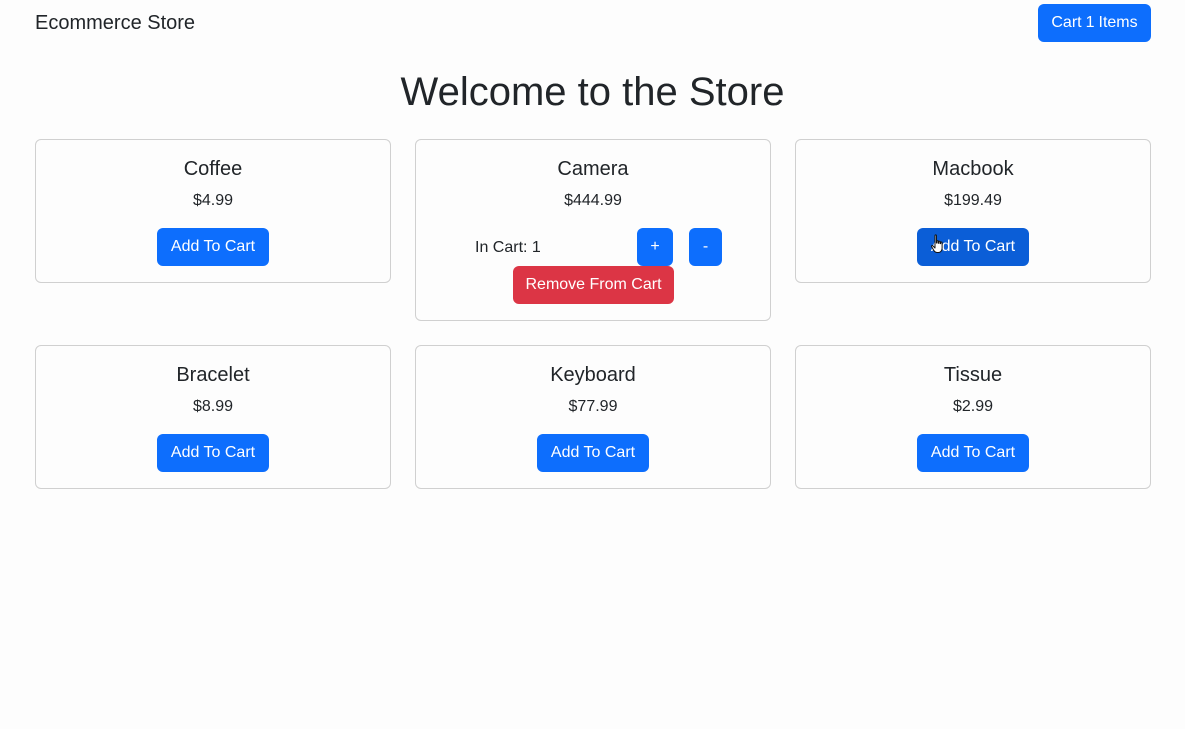 The image size is (1185, 729). Describe the element at coordinates (213, 169) in the screenshot. I see `product-name: Coffee` at that location.